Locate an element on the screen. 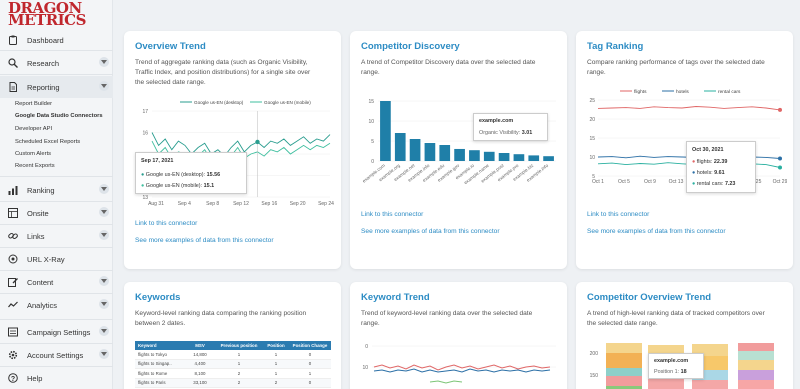 The height and width of the screenshot is (389, 800). gear-icon is located at coordinates (13, 355).